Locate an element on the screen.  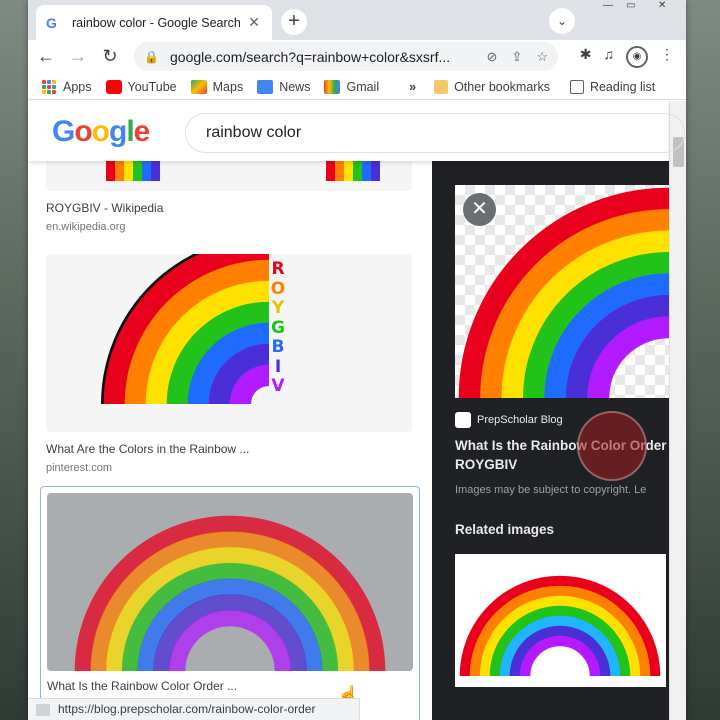
bookmark-label: Apps is located at coordinates (77, 86).